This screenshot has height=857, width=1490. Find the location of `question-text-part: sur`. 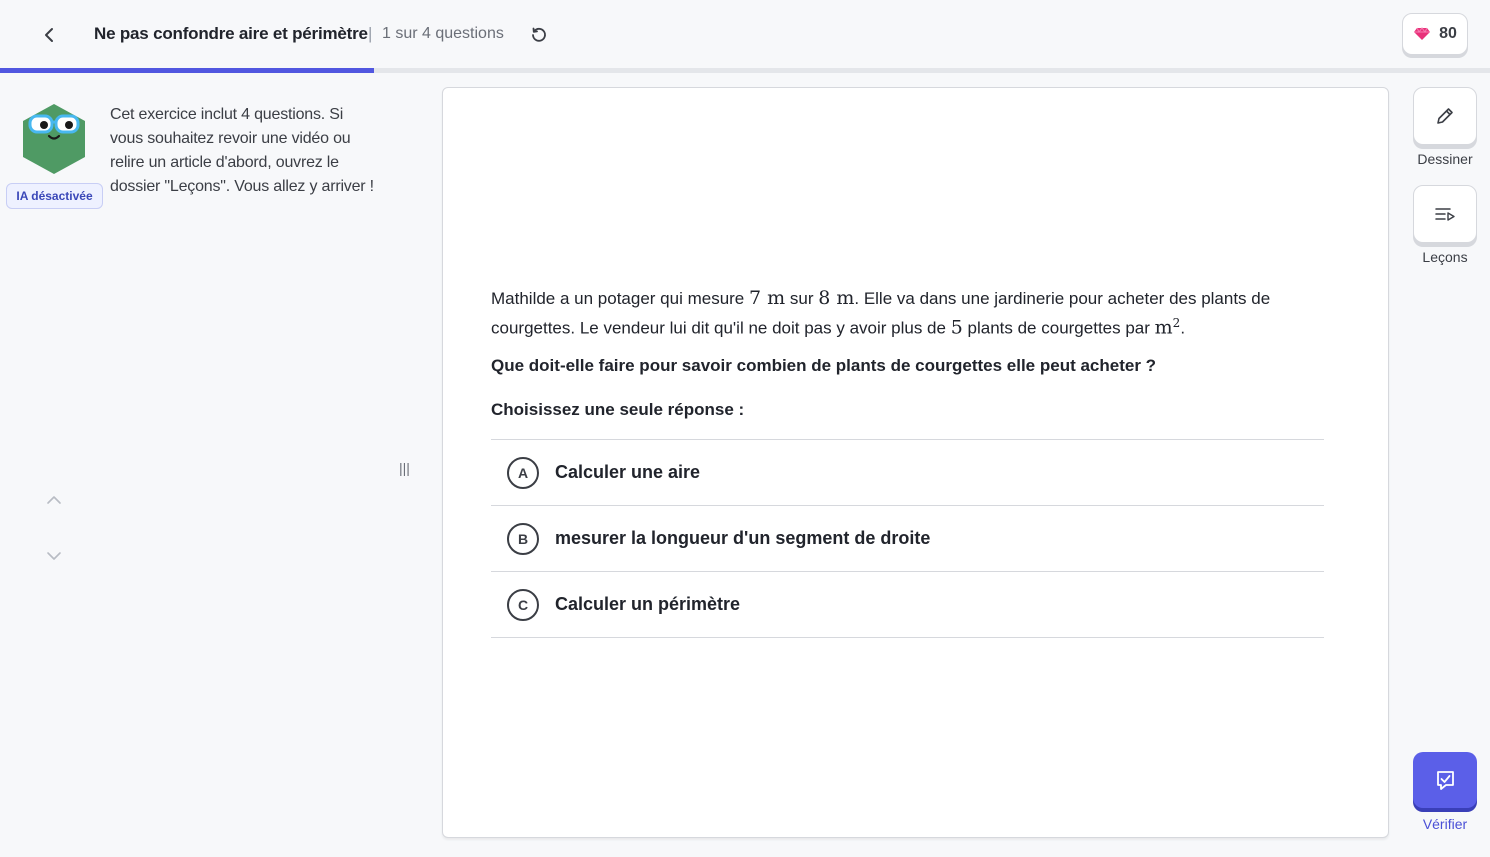

question-text-part: sur is located at coordinates (802, 298).